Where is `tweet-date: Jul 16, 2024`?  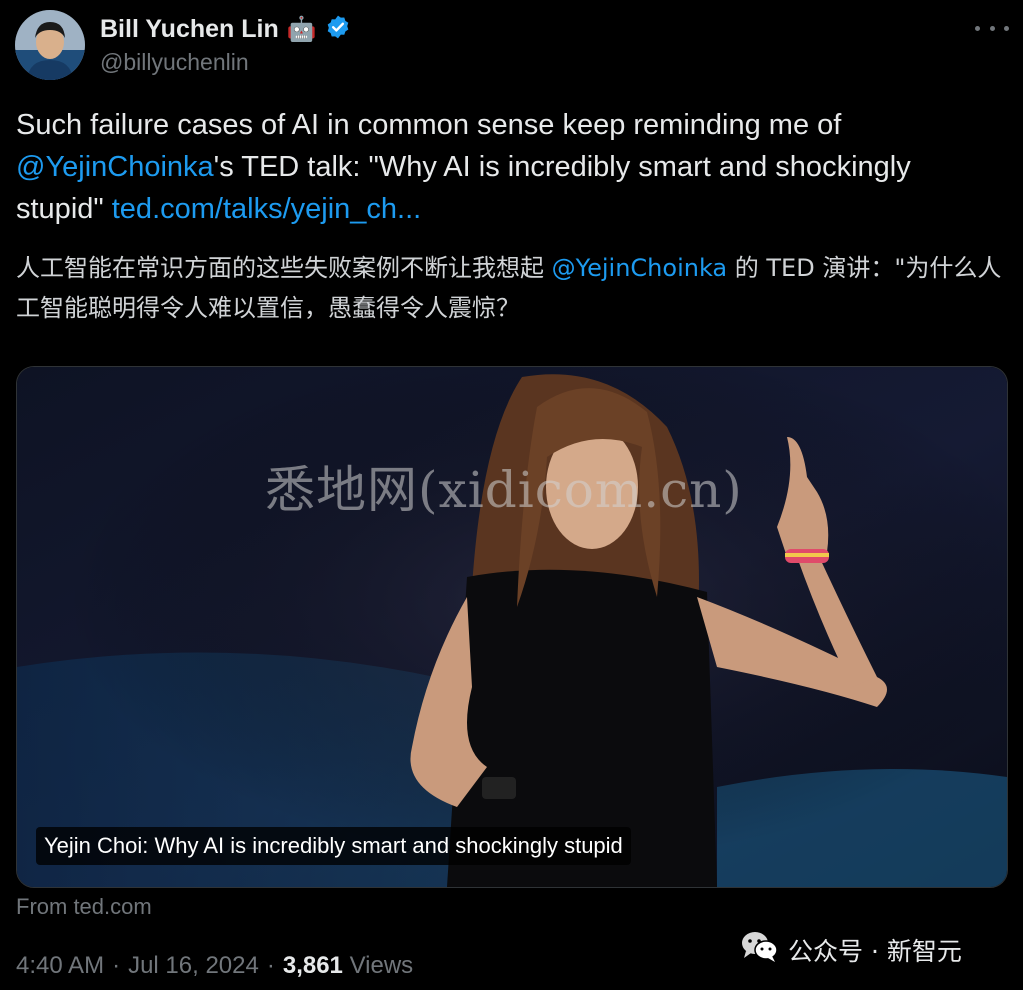
tweet-date: Jul 16, 2024 is located at coordinates (193, 966).